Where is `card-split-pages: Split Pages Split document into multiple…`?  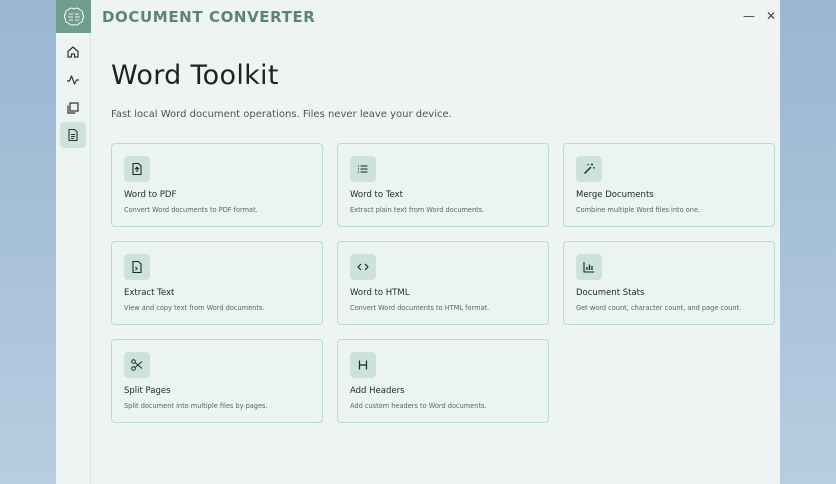 card-split-pages: Split Pages Split document into multiple… is located at coordinates (217, 381).